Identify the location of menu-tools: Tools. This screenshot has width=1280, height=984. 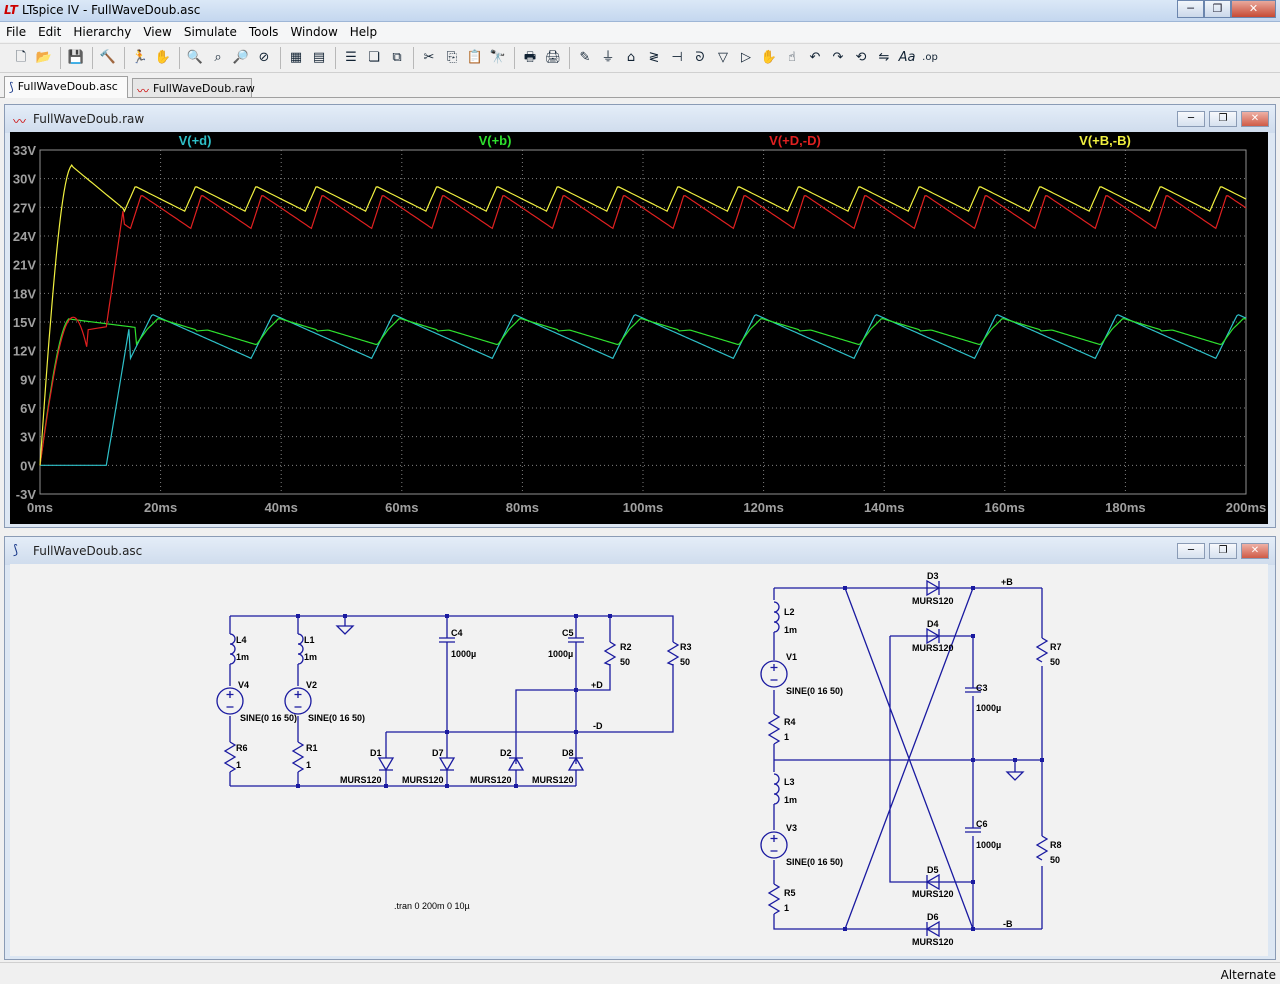
(264, 32).